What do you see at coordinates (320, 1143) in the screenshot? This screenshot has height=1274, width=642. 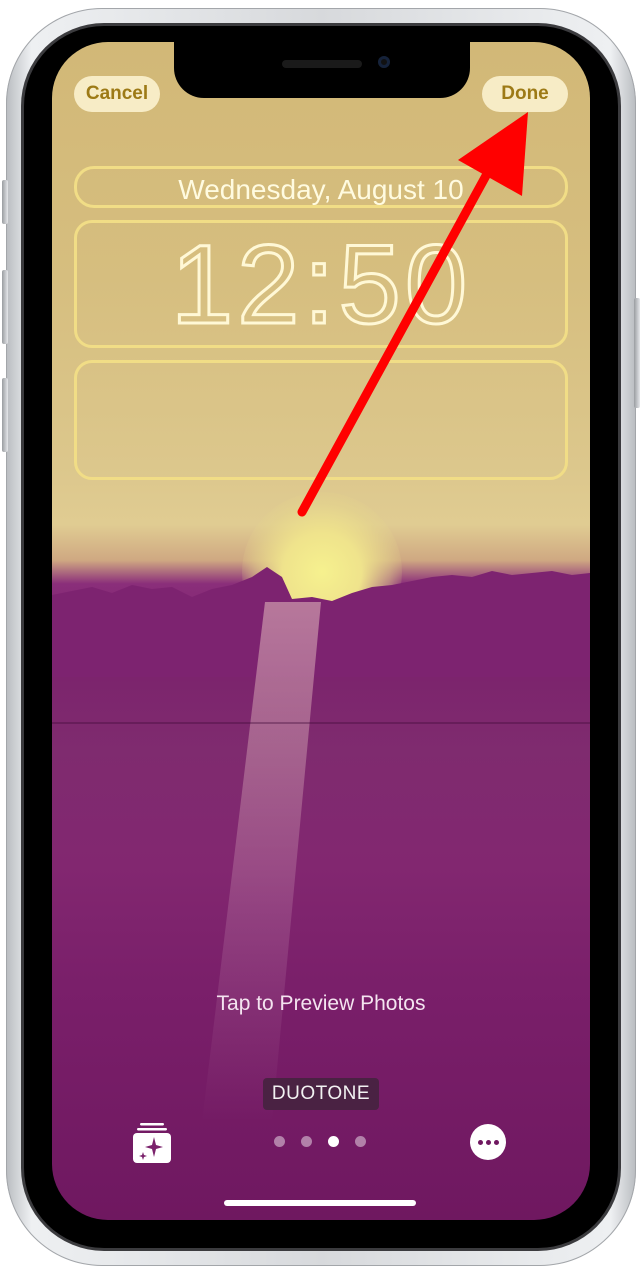 I see `page-indicator` at bounding box center [320, 1143].